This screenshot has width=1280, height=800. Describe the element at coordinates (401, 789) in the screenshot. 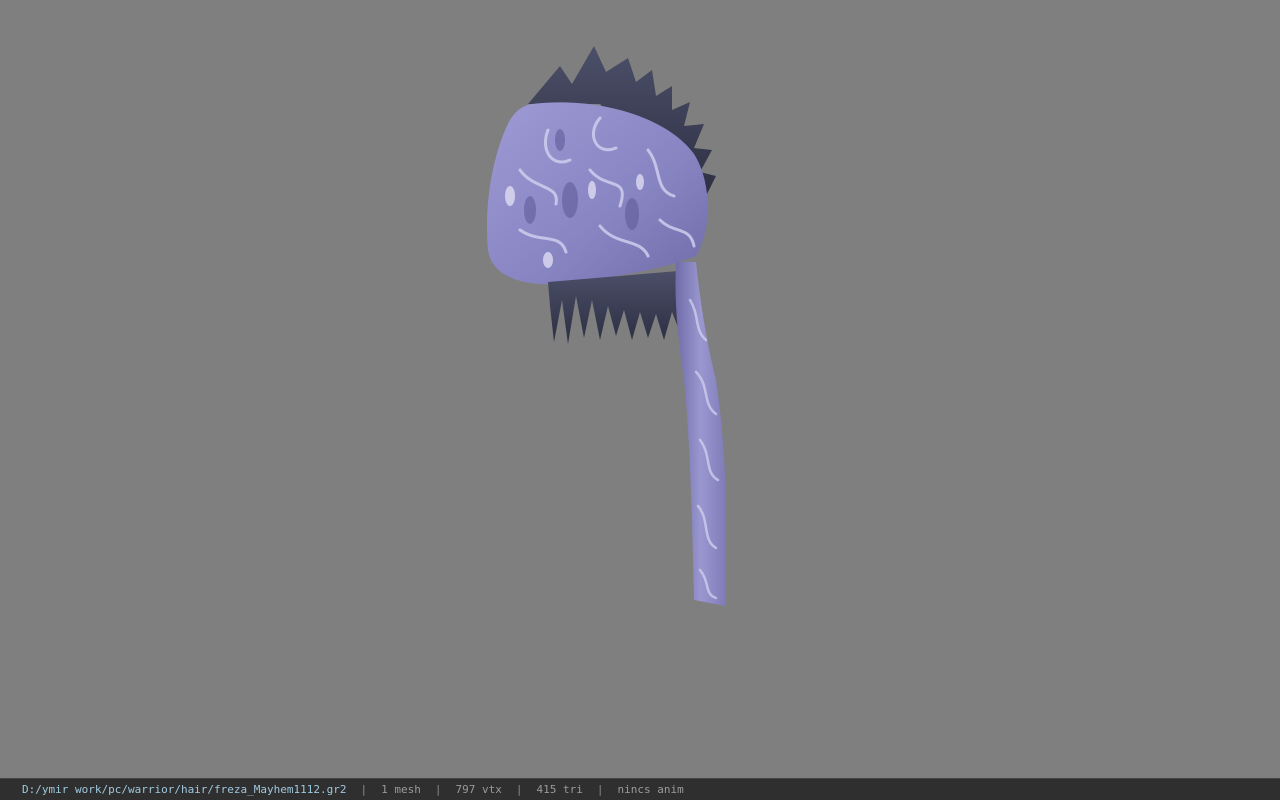

I see `mesh-count: 1 mesh` at that location.